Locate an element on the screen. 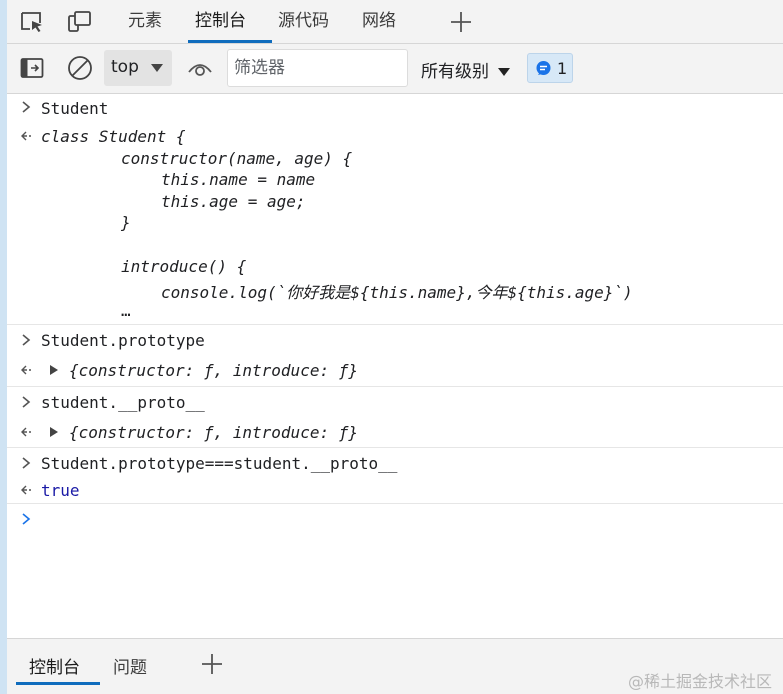 The width and height of the screenshot is (783, 694). constructor-close-line: } is located at coordinates (126, 222).